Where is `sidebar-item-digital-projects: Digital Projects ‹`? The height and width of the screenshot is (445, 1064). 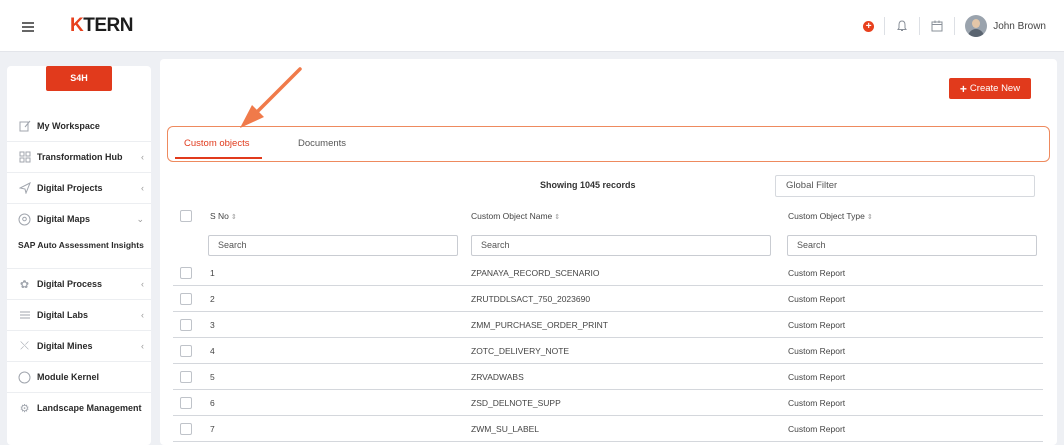
sidebar-item-digital-projects: Digital Projects ‹ is located at coordinates (79, 187).